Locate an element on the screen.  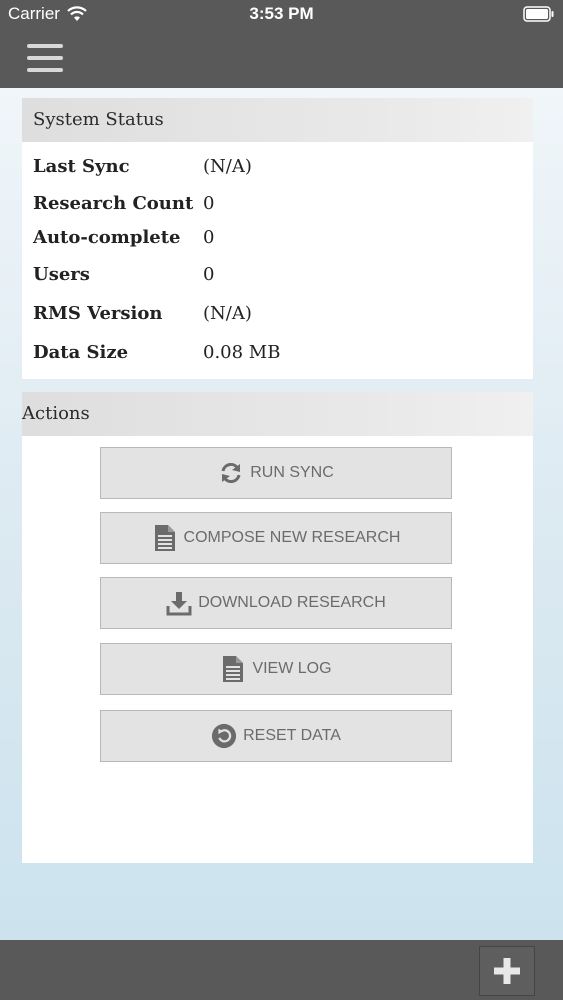
download-research-button: DOWNLOAD RESEARCH is located at coordinates (276, 603).